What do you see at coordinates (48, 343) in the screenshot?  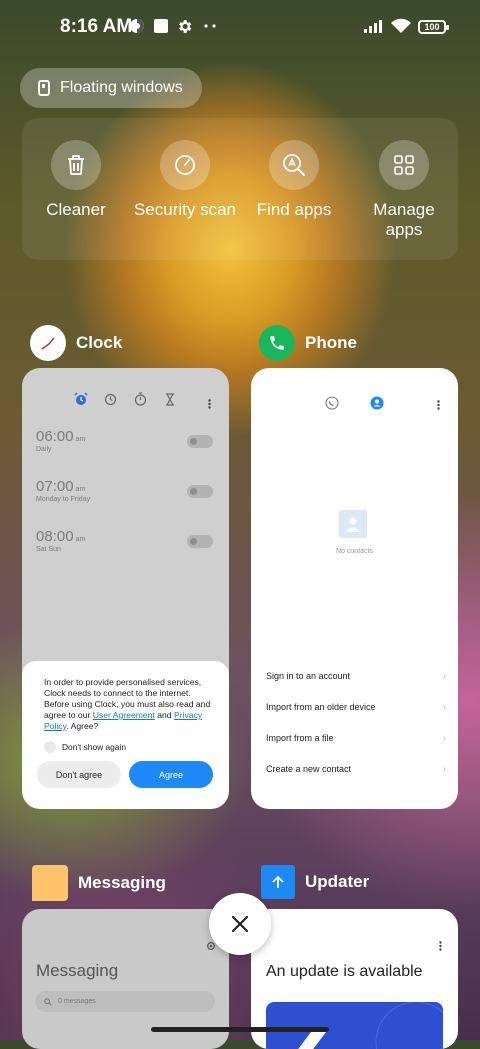 I see `clock-app-icon` at bounding box center [48, 343].